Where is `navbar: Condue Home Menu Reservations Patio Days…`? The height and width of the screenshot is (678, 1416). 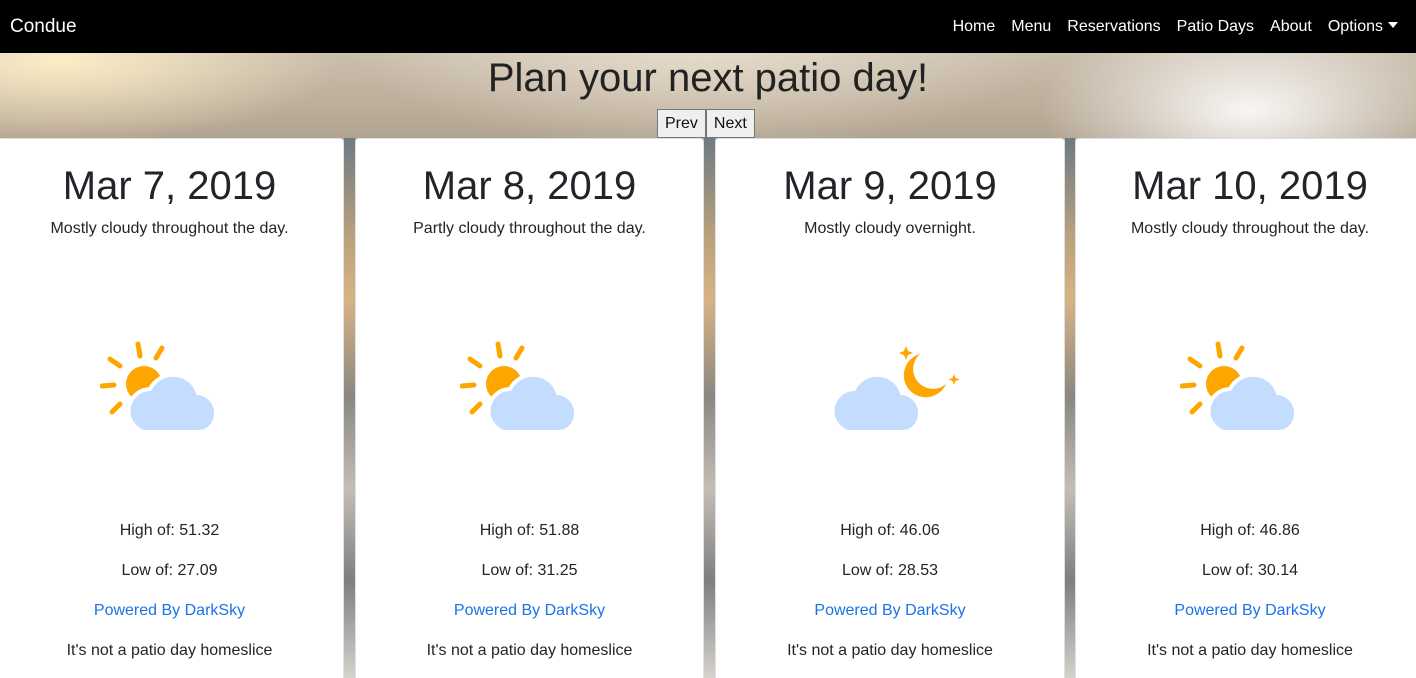
navbar: Condue Home Menu Reservations Patio Days… is located at coordinates (708, 26).